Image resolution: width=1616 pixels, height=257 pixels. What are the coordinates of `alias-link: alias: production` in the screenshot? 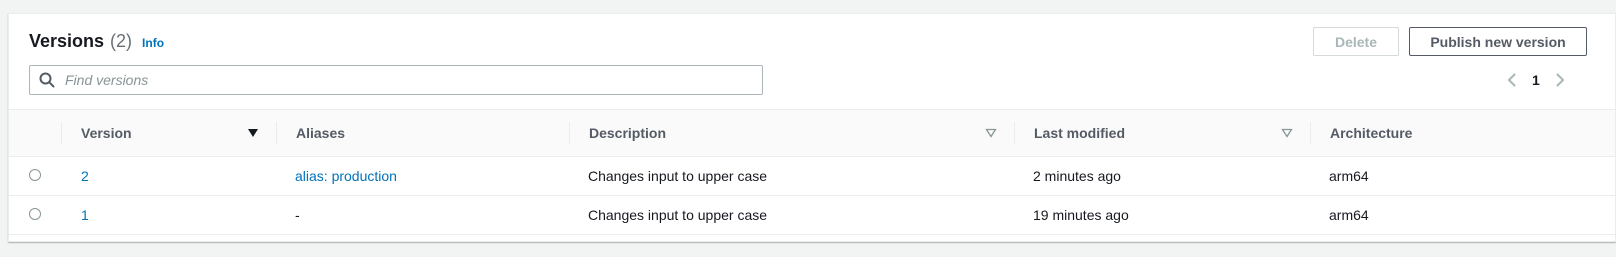 It's located at (346, 176).